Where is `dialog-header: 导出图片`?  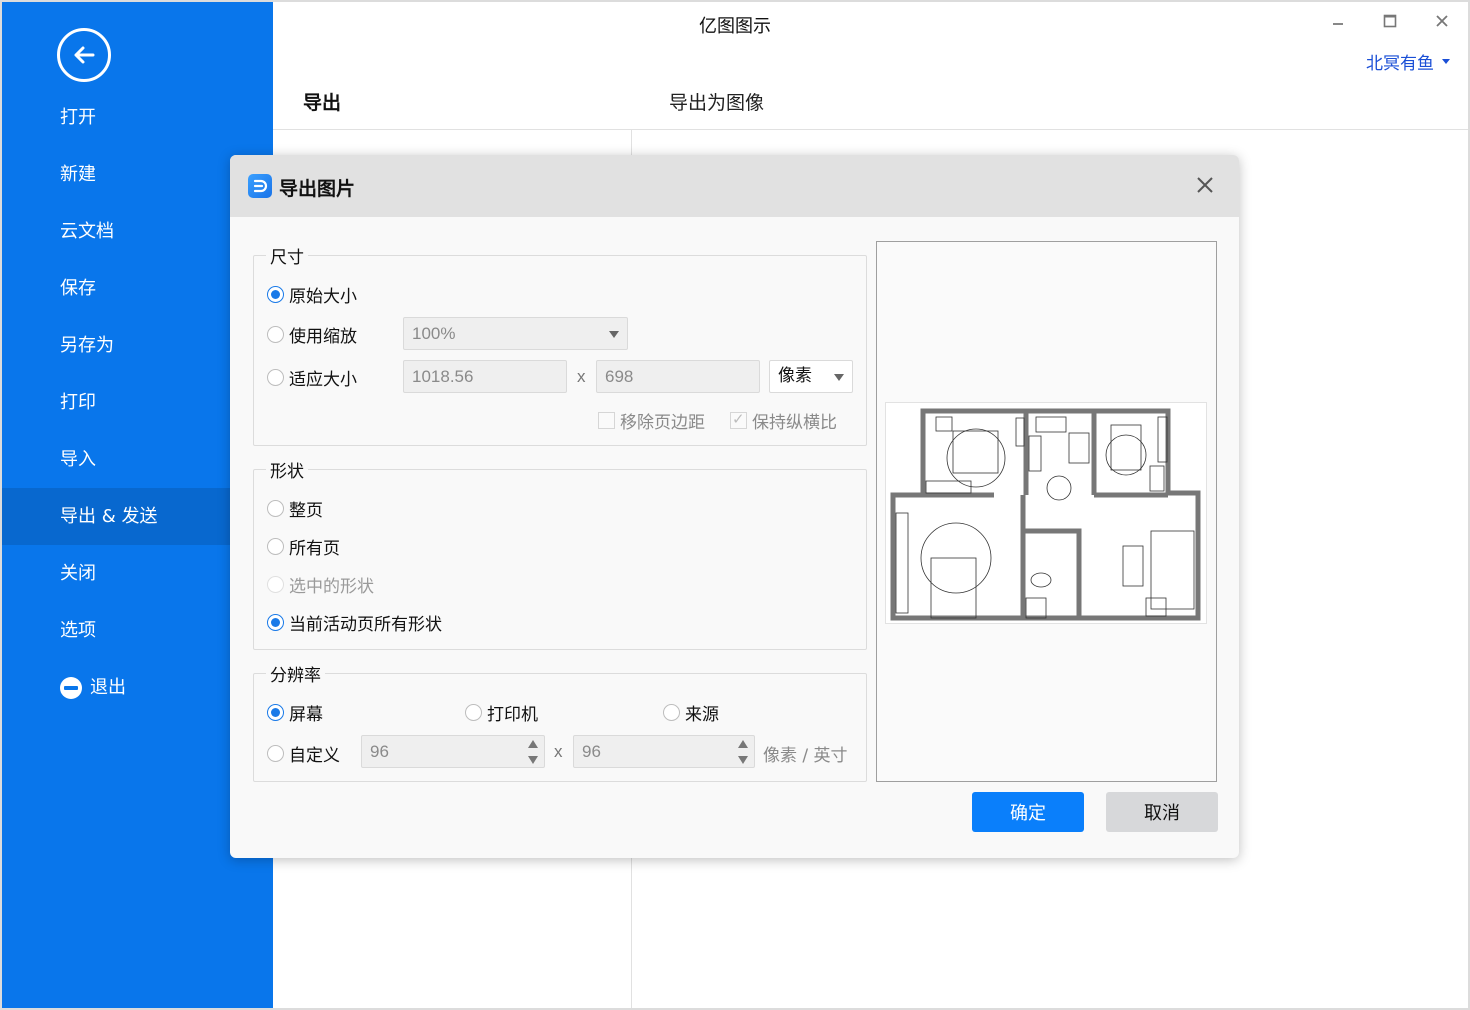
dialog-header: 导出图片 is located at coordinates (734, 186).